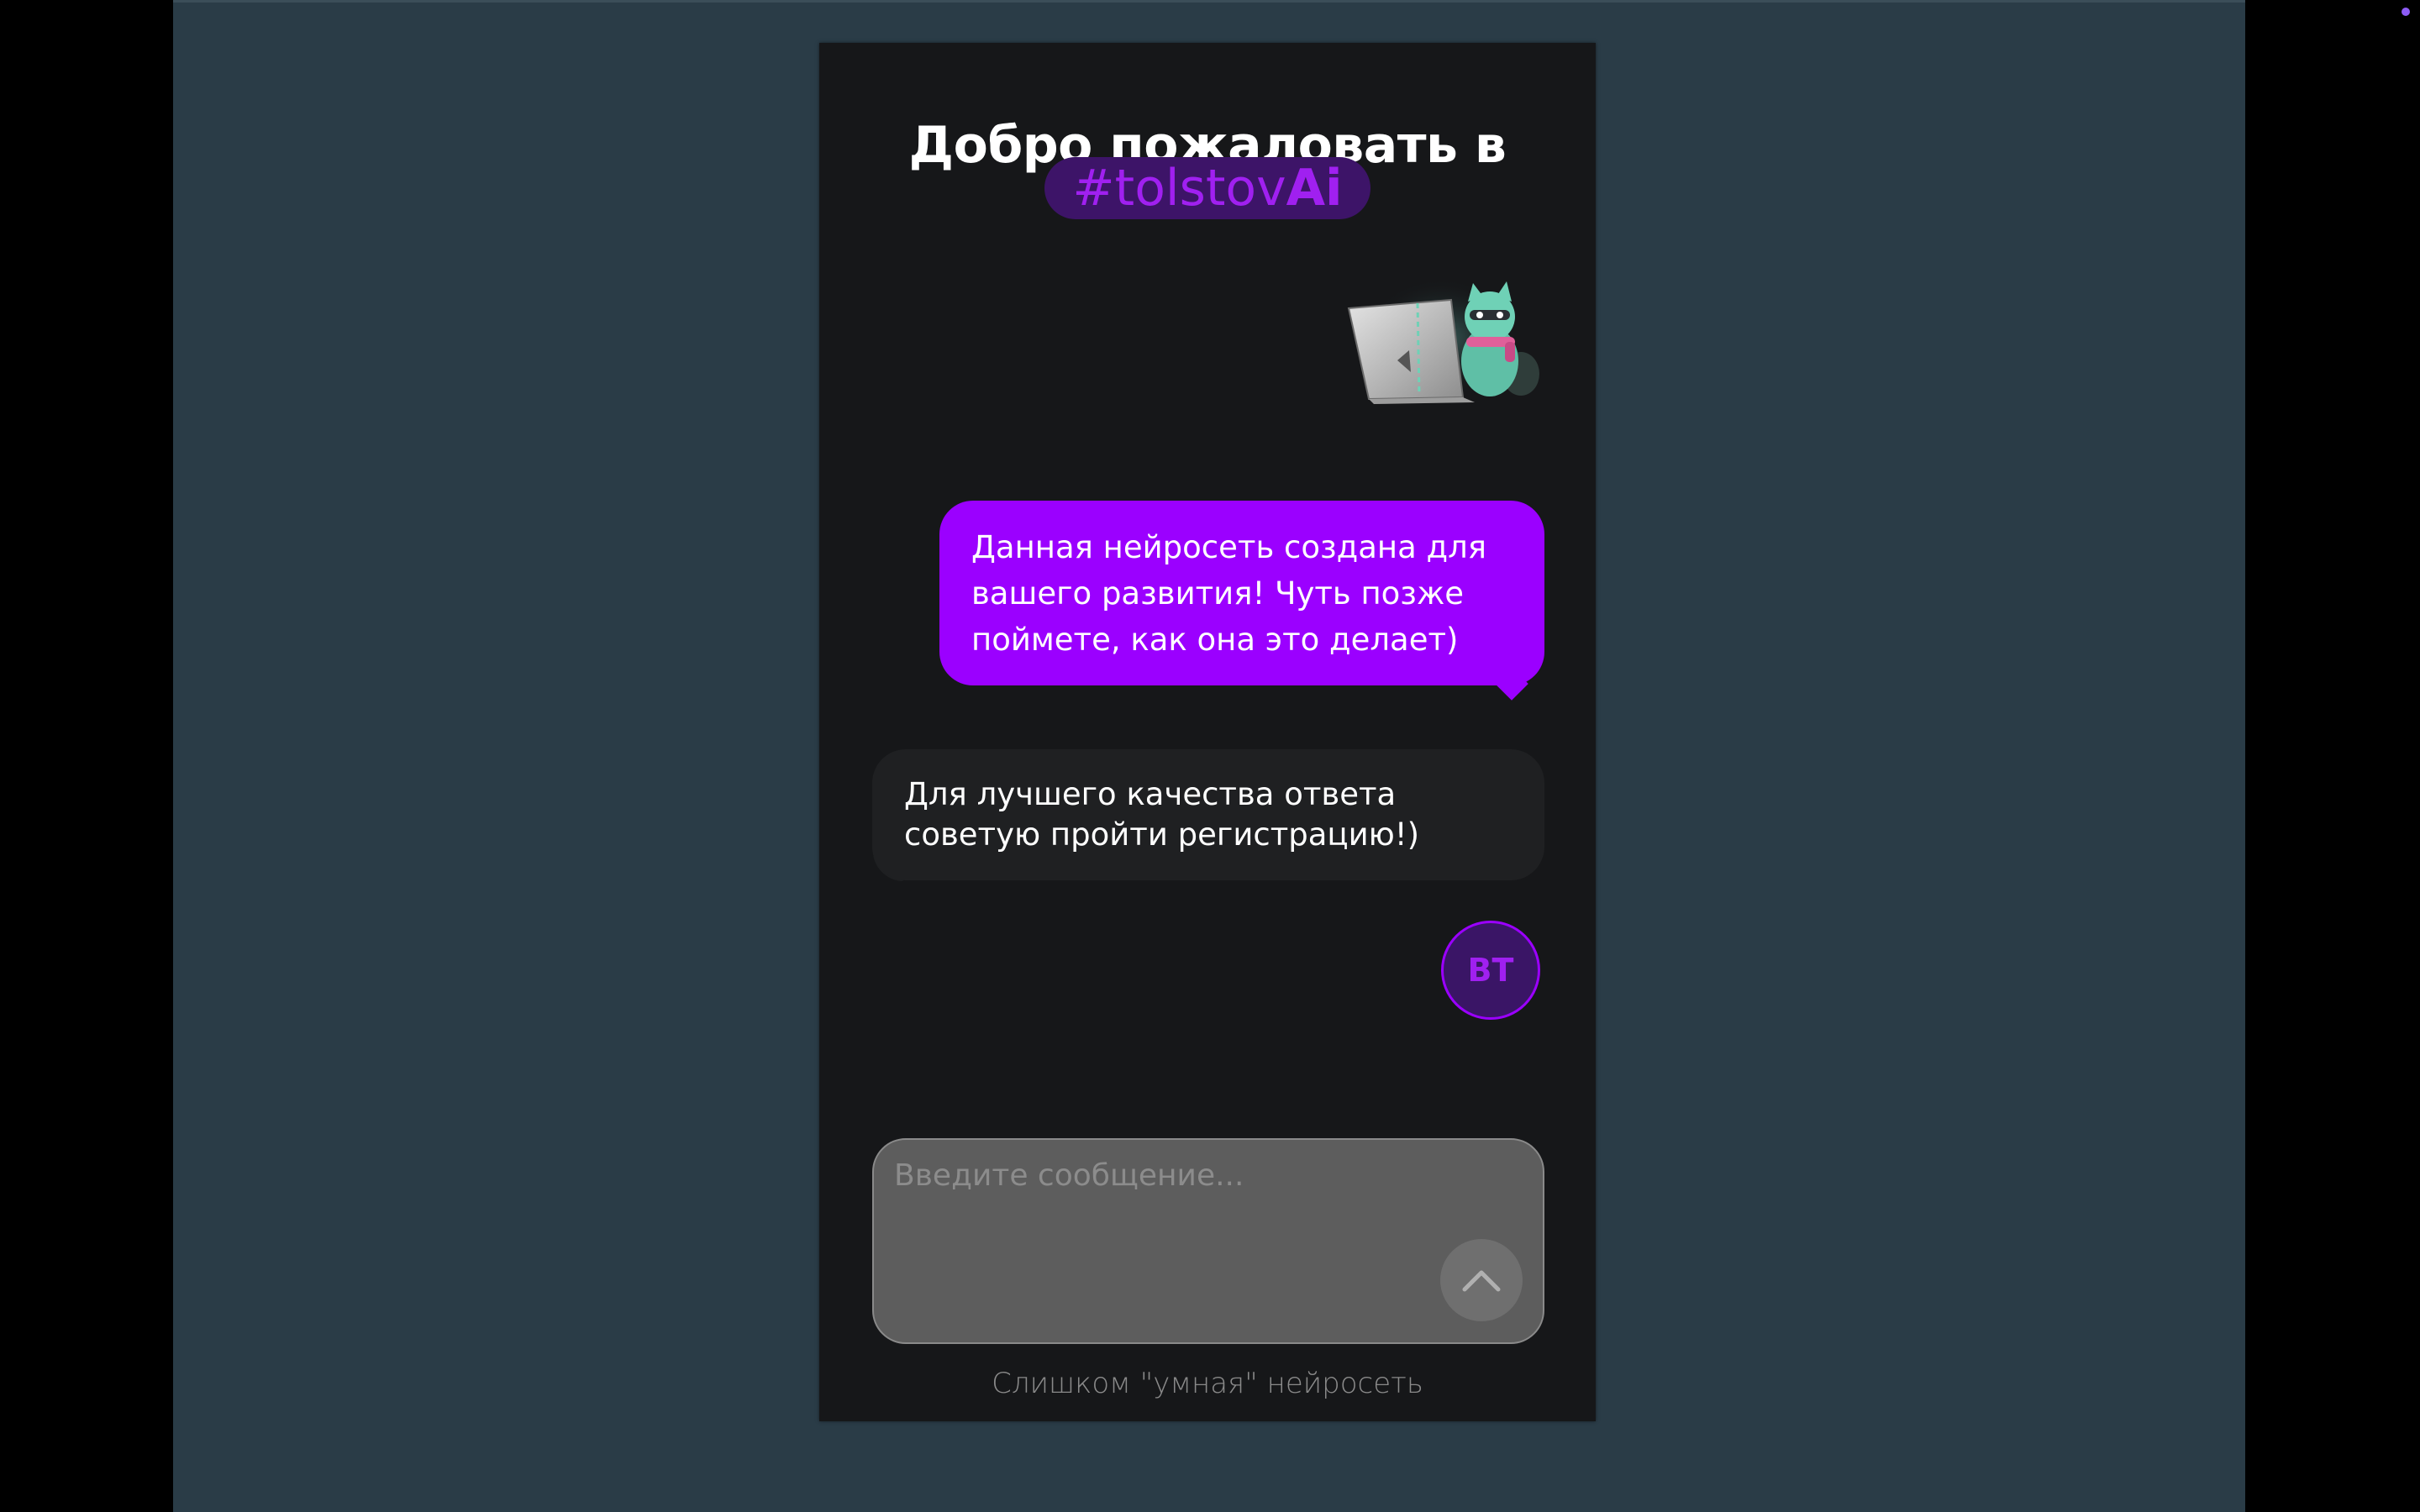 The width and height of the screenshot is (2420, 1512). What do you see at coordinates (1315, 188) in the screenshot?
I see `brand-name-suffix: Ai` at bounding box center [1315, 188].